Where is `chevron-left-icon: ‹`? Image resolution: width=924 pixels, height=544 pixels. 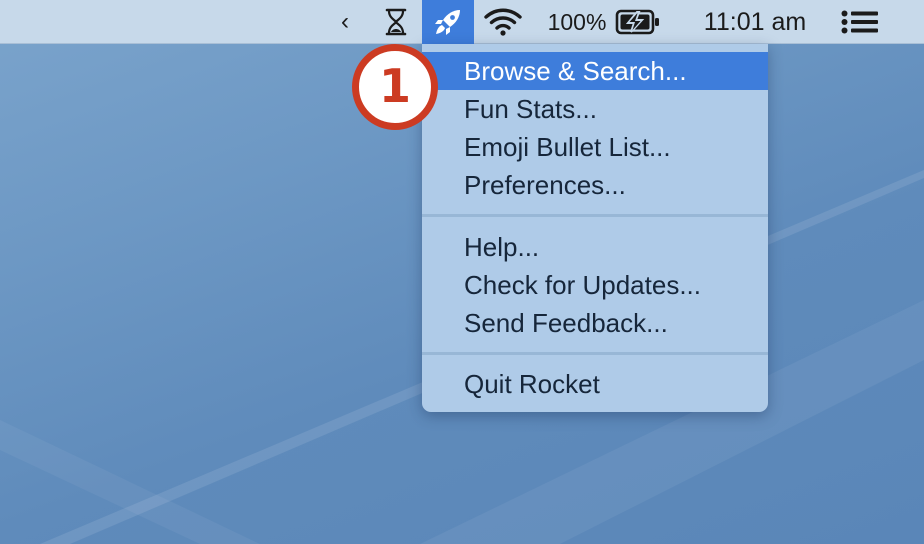
chevron-left-icon: ‹ is located at coordinates (345, 22).